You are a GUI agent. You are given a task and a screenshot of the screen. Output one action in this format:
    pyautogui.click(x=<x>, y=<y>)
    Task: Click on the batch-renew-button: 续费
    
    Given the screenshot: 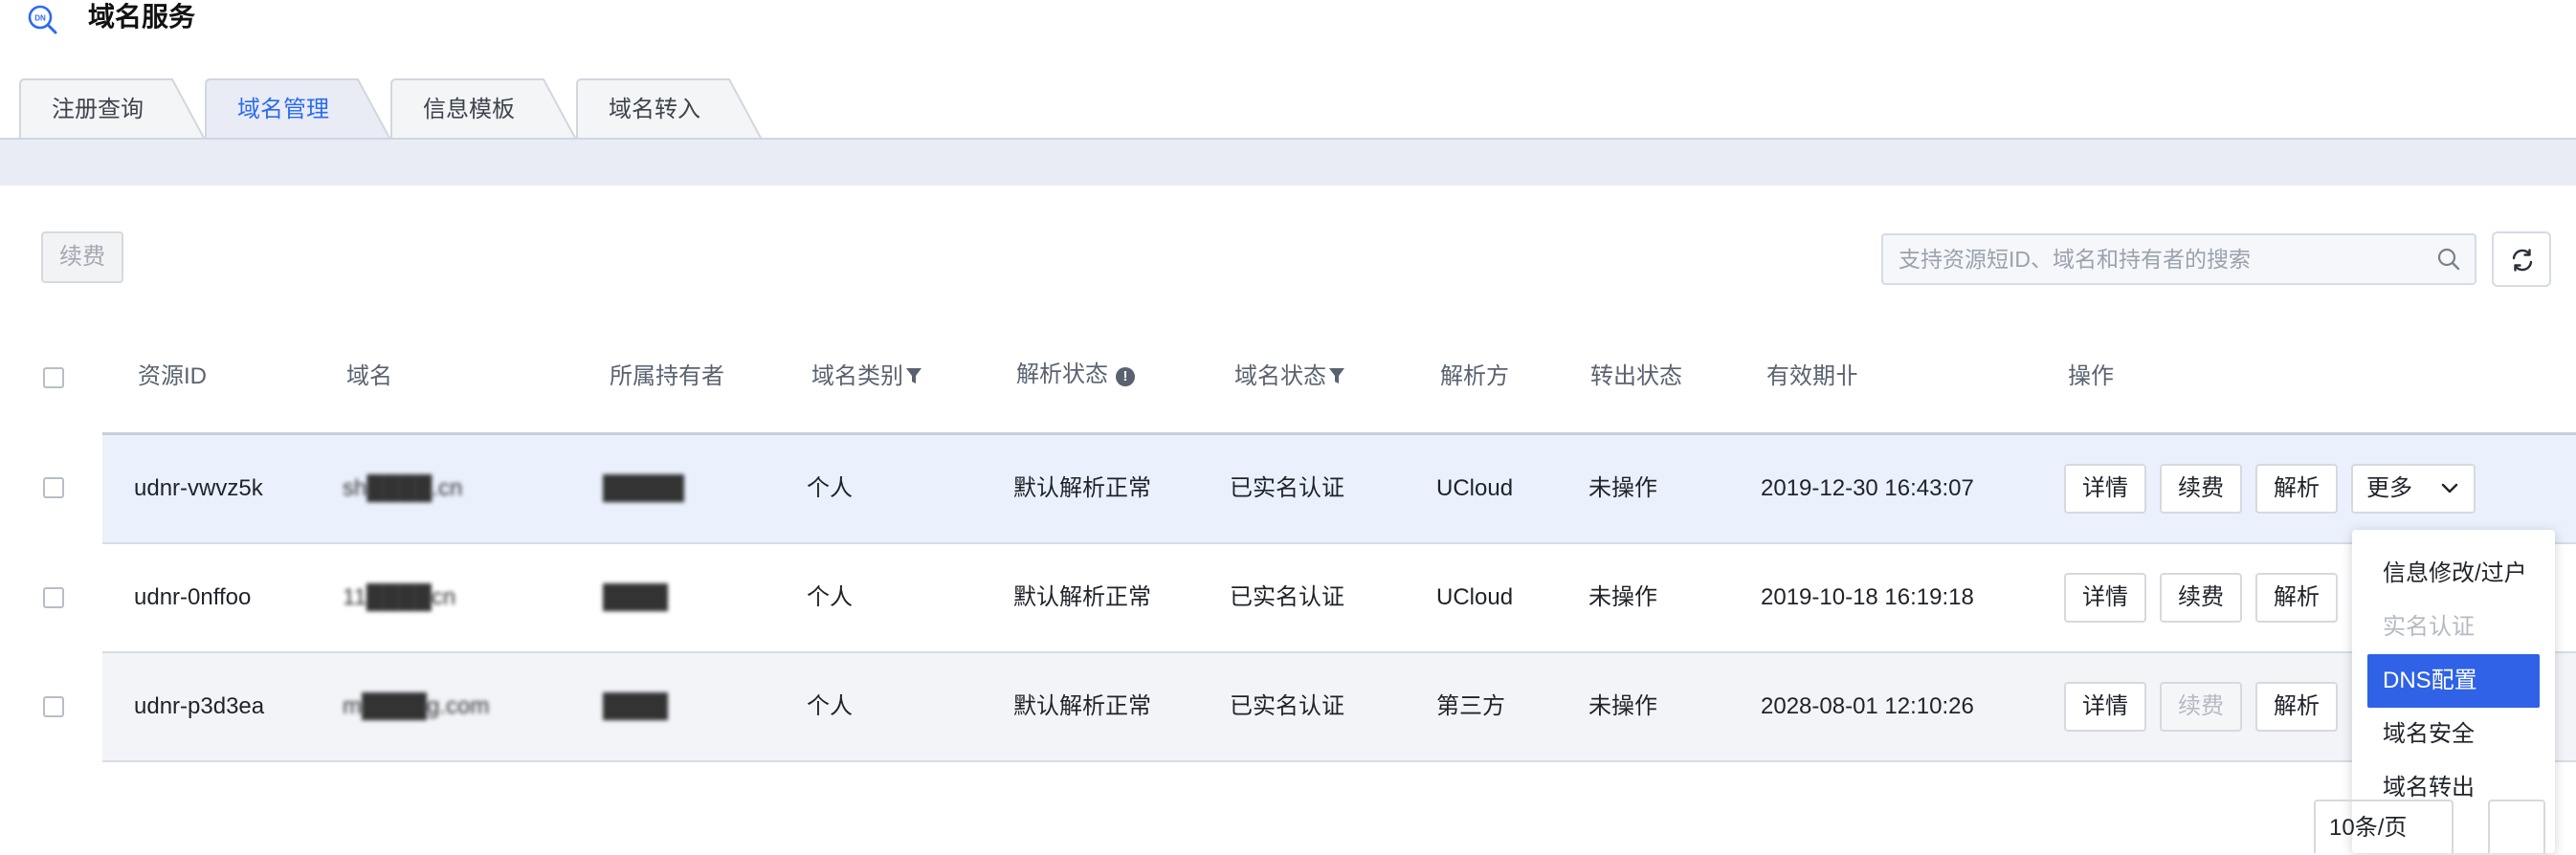 What is the action you would take?
    pyautogui.click(x=82, y=257)
    